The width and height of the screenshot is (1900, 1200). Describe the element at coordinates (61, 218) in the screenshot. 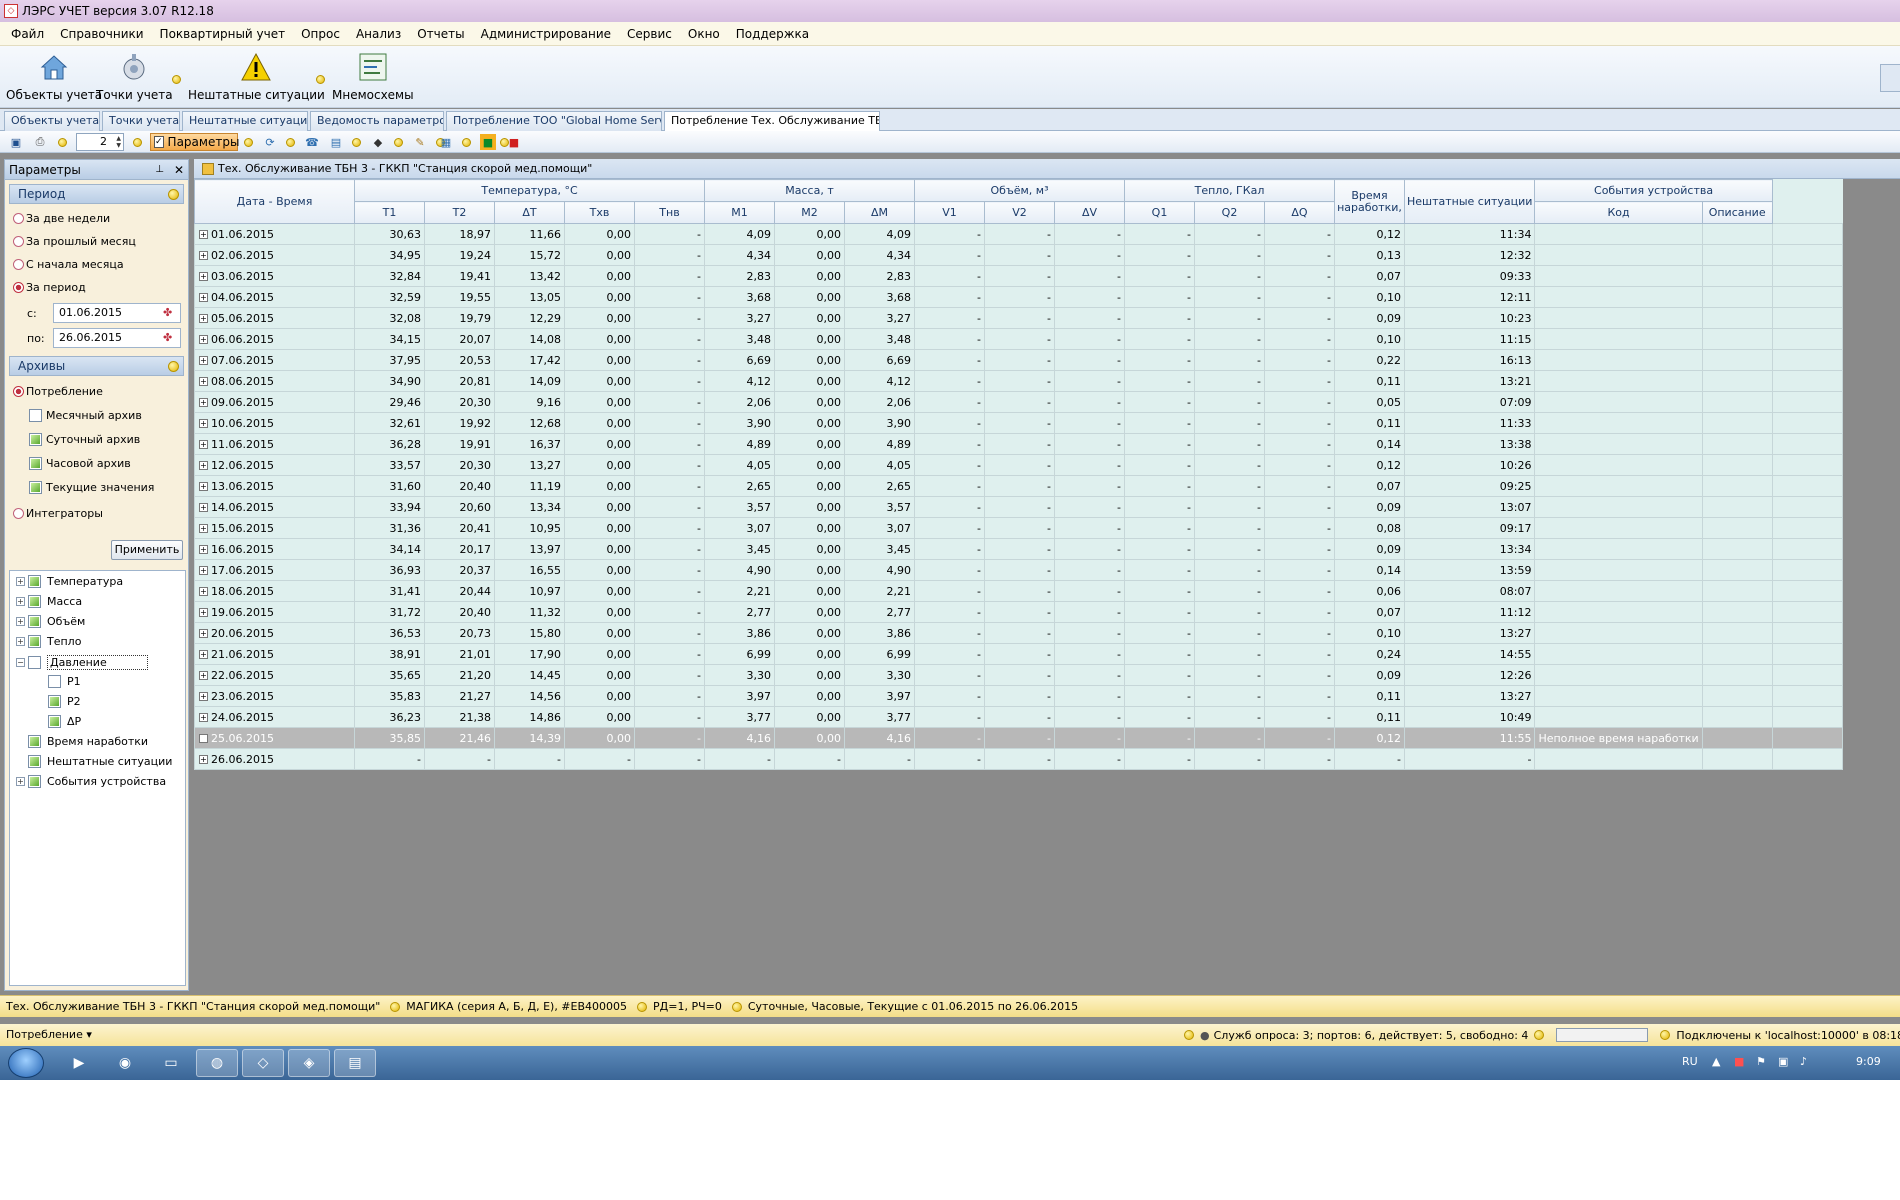

I see `period-two-weeks-radio: За две недели` at that location.